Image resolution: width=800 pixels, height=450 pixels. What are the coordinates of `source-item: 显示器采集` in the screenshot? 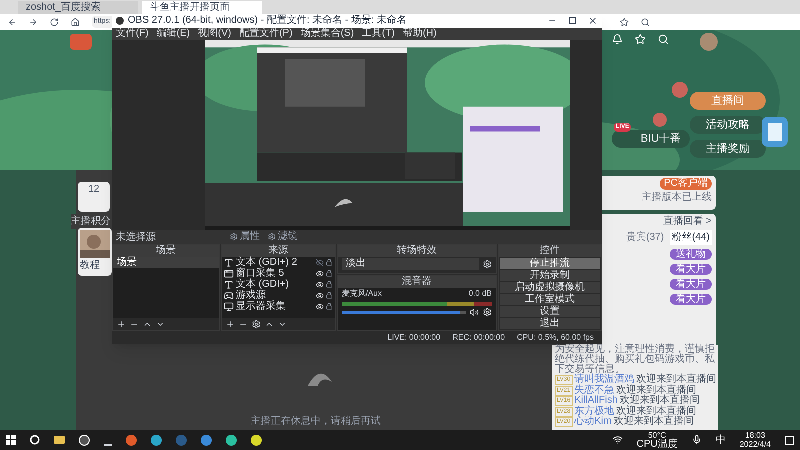 It's located at (278, 306).